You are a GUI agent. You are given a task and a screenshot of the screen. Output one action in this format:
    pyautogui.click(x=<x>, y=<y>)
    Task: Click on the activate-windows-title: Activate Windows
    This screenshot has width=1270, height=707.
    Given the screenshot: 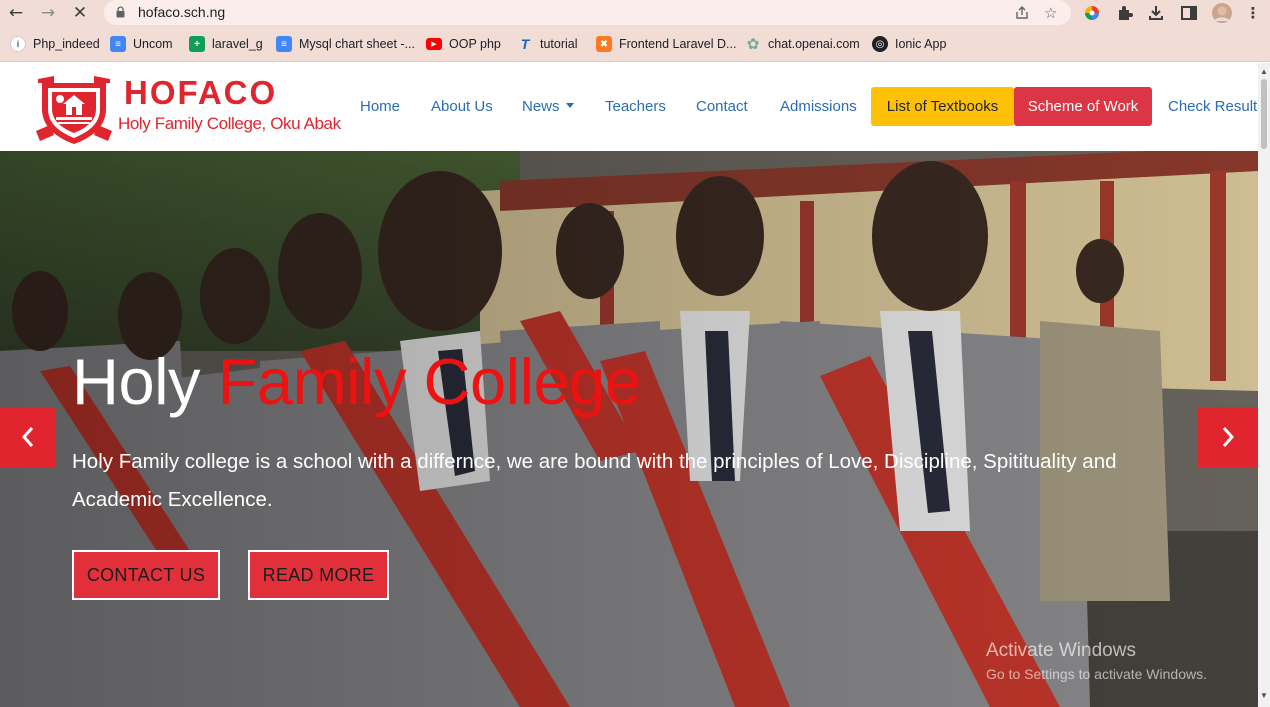 What is the action you would take?
    pyautogui.click(x=1061, y=650)
    